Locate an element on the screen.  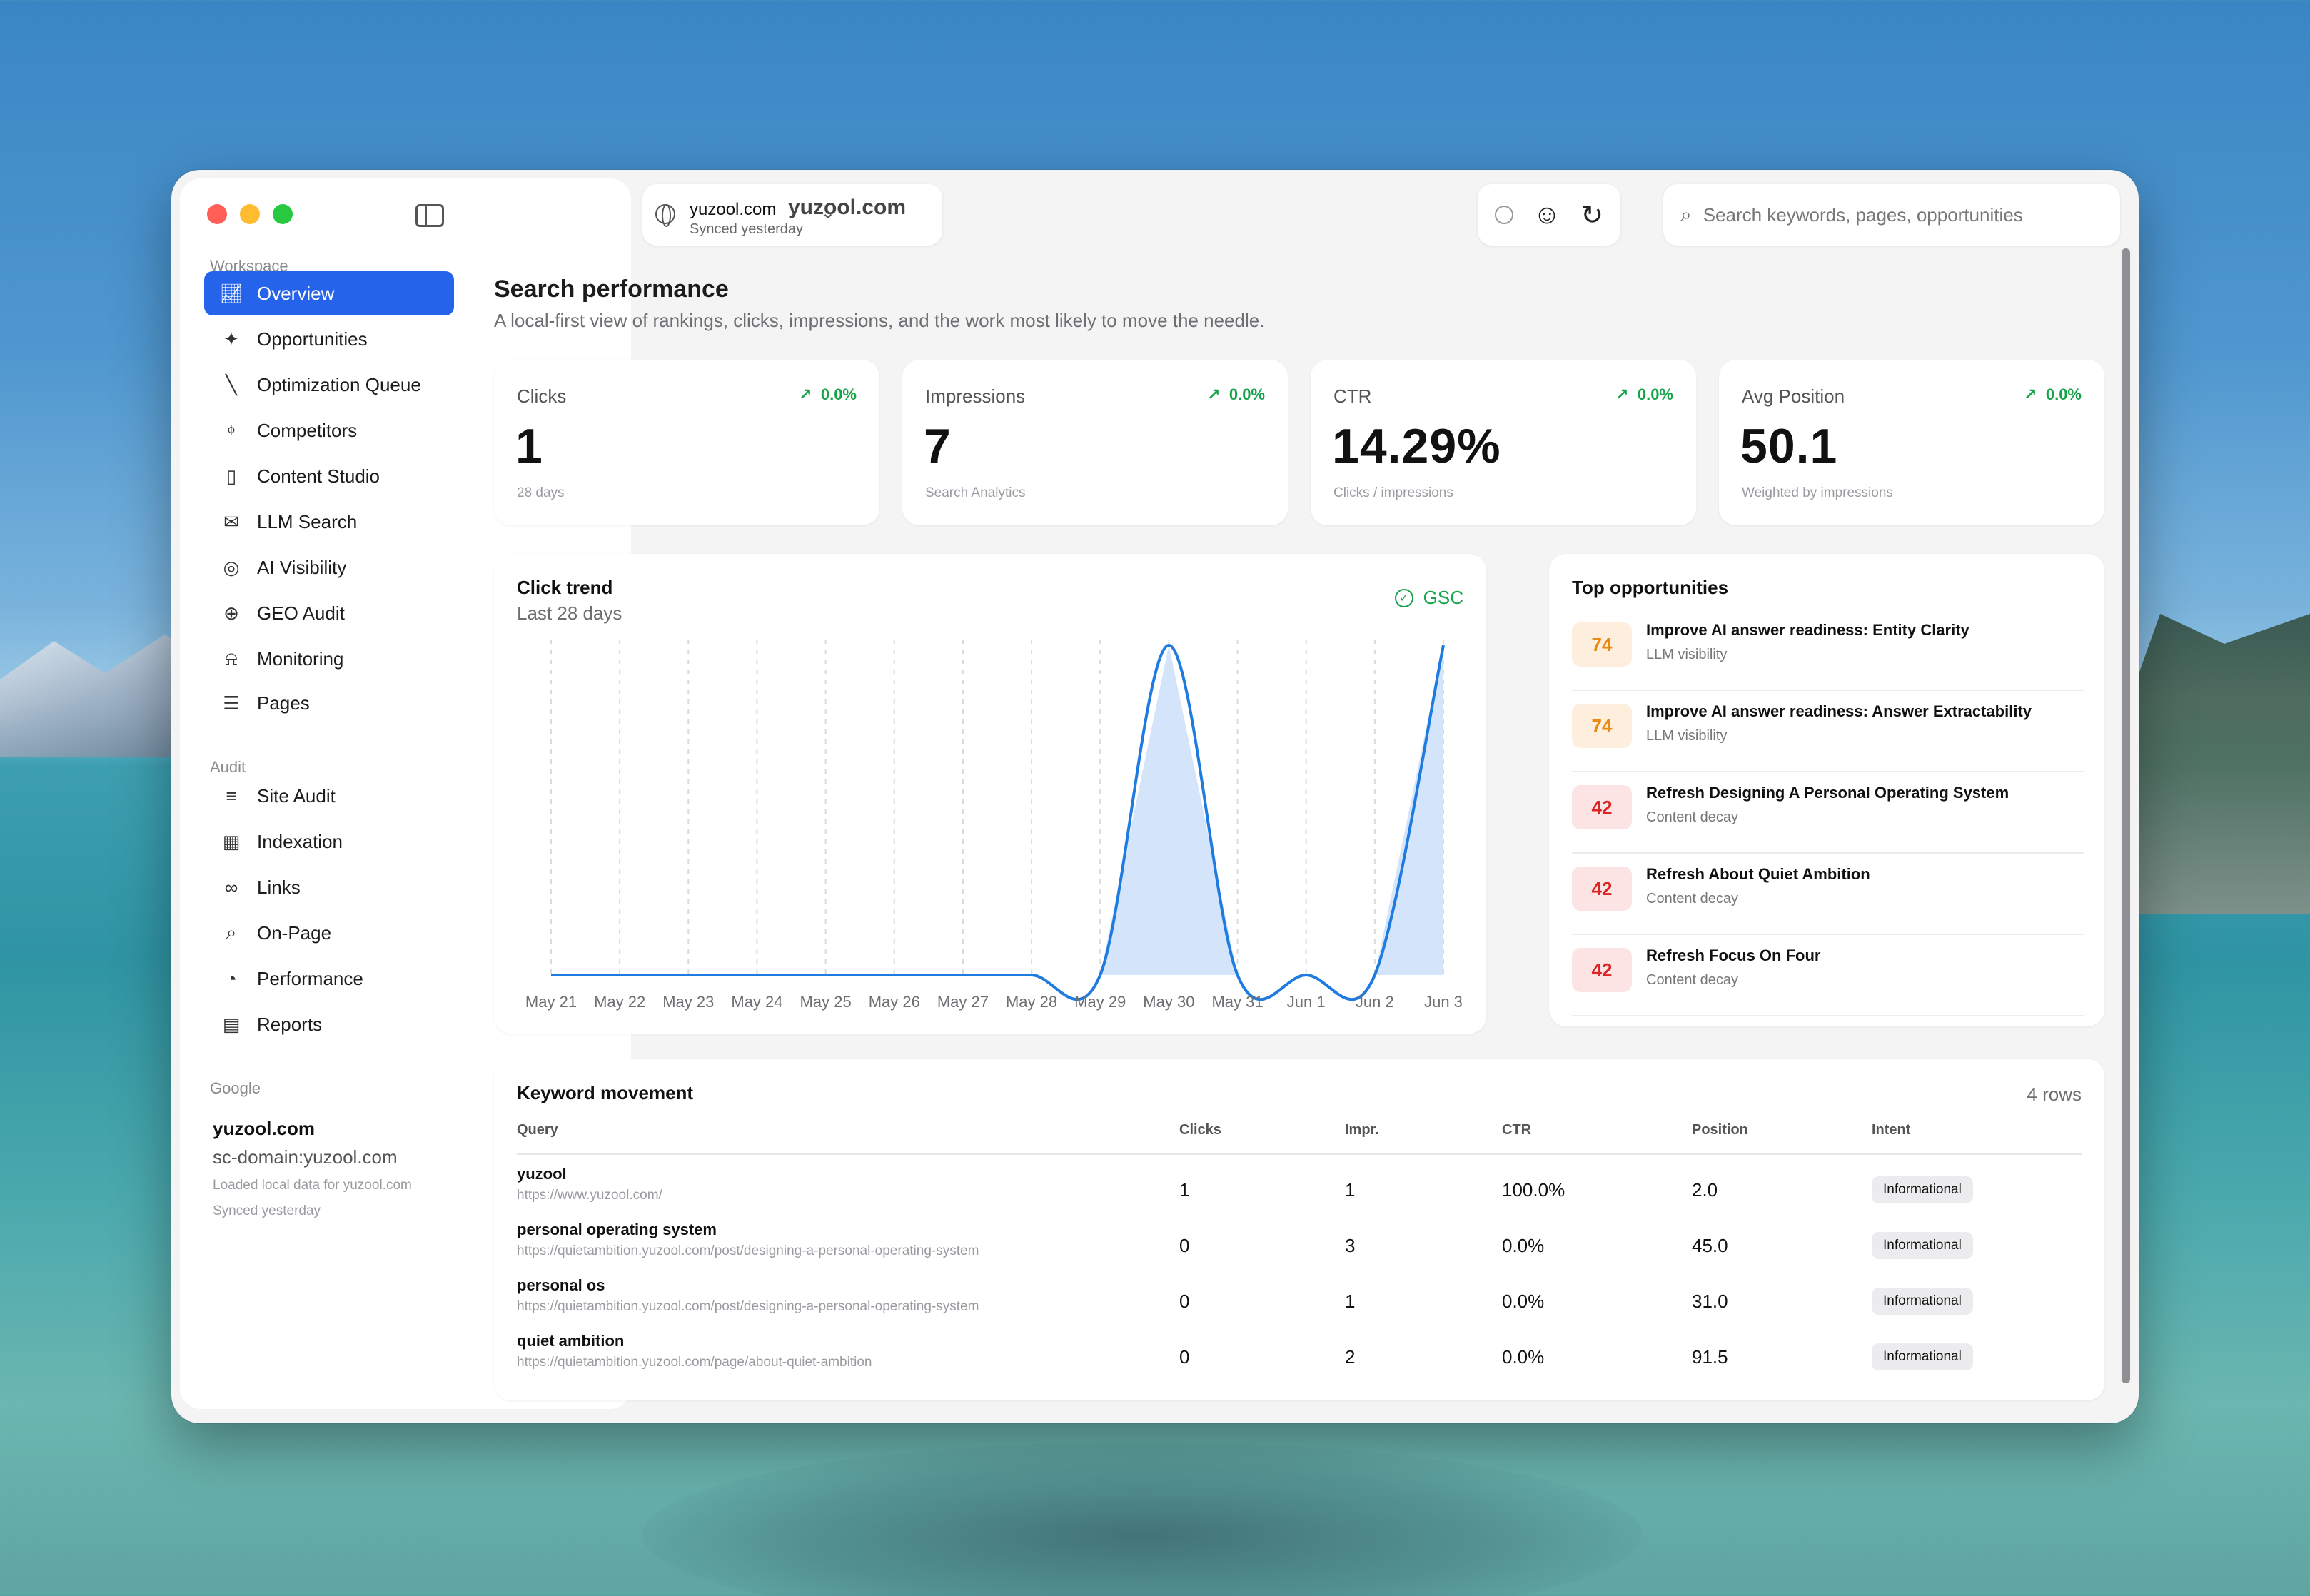
sidebar-item-content-studio: ▯ Content Studio is located at coordinates (329, 476).